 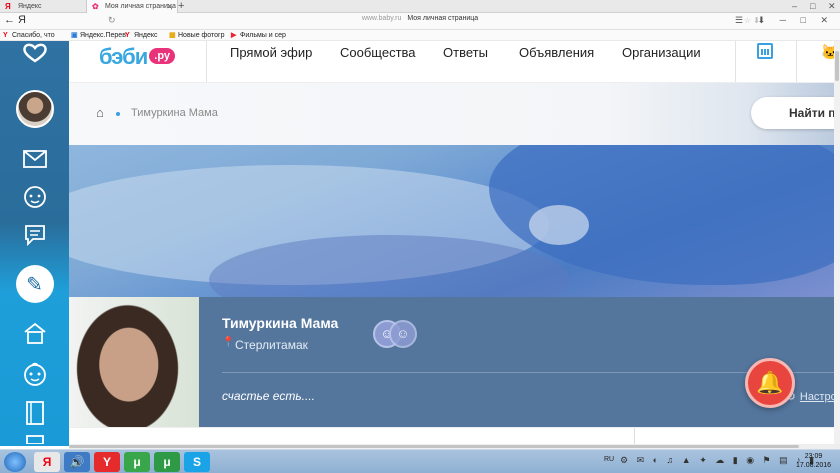 I want to click on language-indicator: RU, so click(x=609, y=459).